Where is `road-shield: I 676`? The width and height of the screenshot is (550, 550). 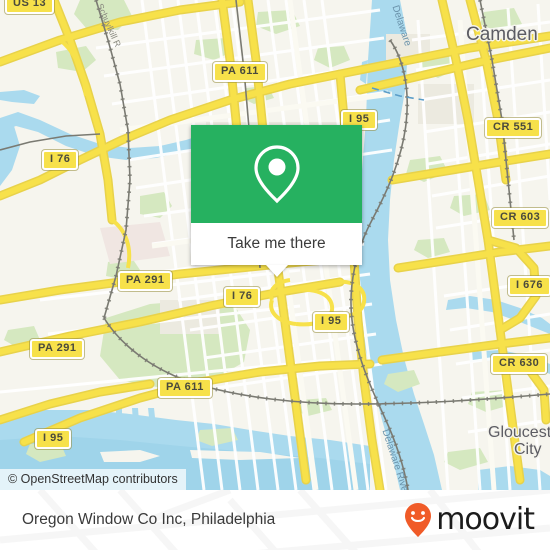
road-shield: I 676 is located at coordinates (529, 286).